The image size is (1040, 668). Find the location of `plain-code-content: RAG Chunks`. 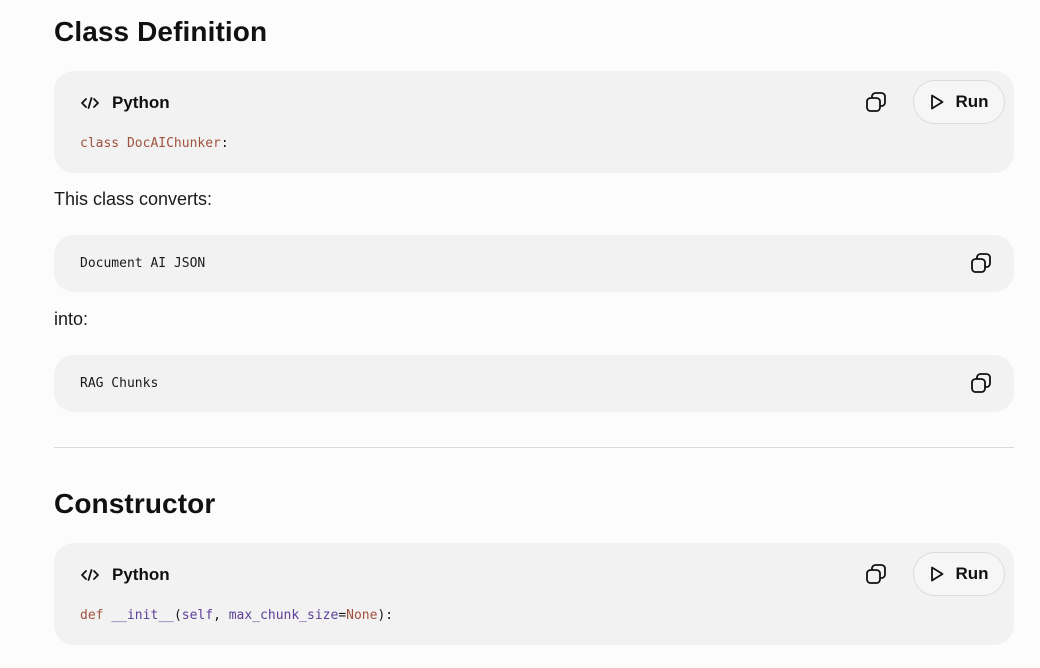

plain-code-content: RAG Chunks is located at coordinates (119, 383).